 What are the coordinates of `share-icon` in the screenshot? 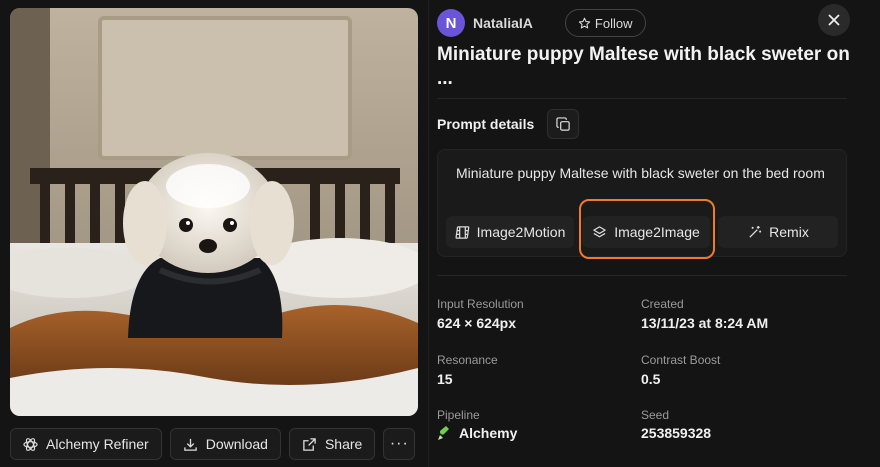 It's located at (309, 444).